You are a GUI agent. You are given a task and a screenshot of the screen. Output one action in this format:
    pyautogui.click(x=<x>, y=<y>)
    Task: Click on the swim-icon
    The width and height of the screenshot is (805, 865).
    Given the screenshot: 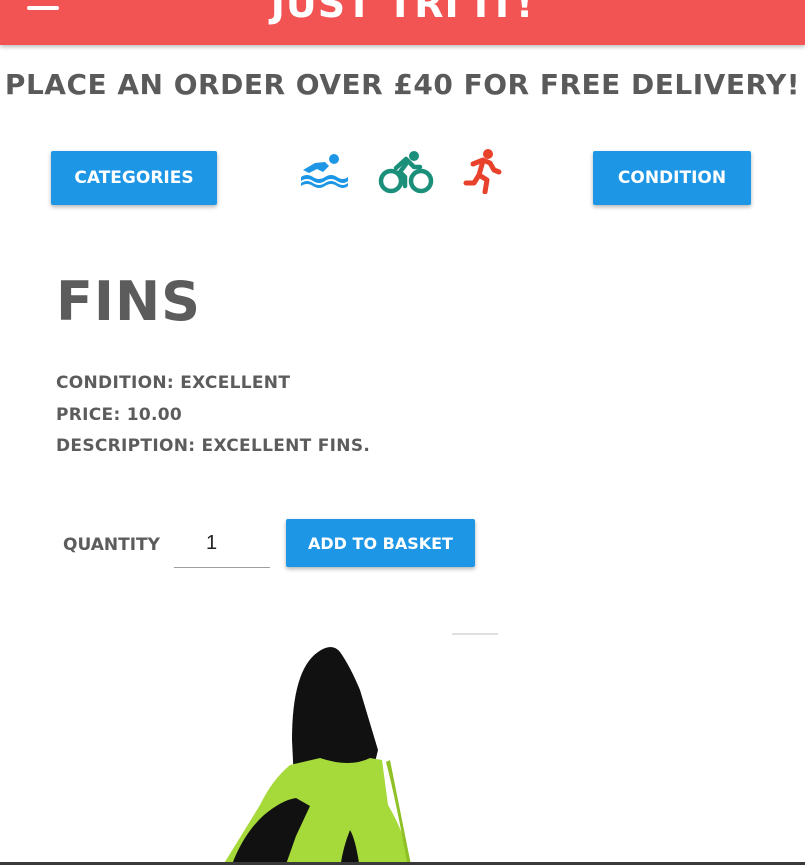 What is the action you would take?
    pyautogui.click(x=324, y=170)
    